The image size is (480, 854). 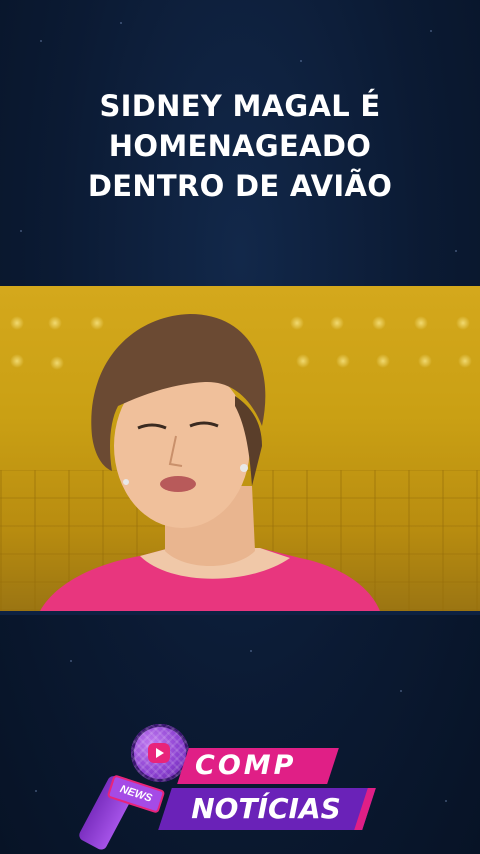 I want to click on play-icon, so click(x=159, y=753).